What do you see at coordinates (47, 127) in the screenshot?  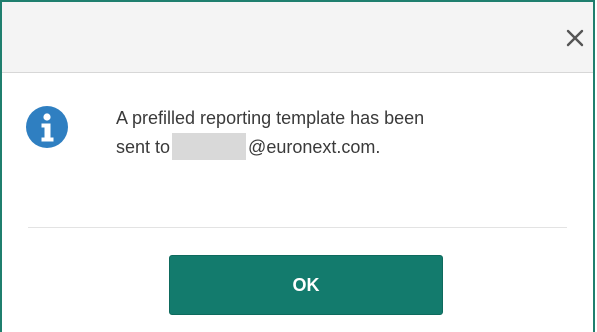 I see `info-icon` at bounding box center [47, 127].